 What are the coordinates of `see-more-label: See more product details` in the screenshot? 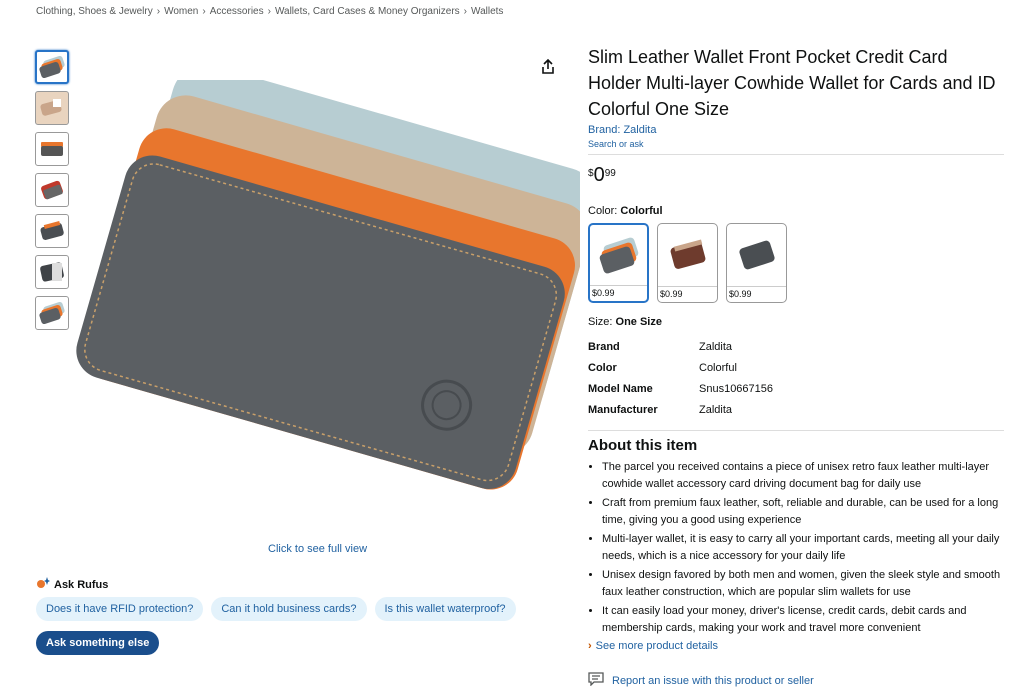 It's located at (656, 646).